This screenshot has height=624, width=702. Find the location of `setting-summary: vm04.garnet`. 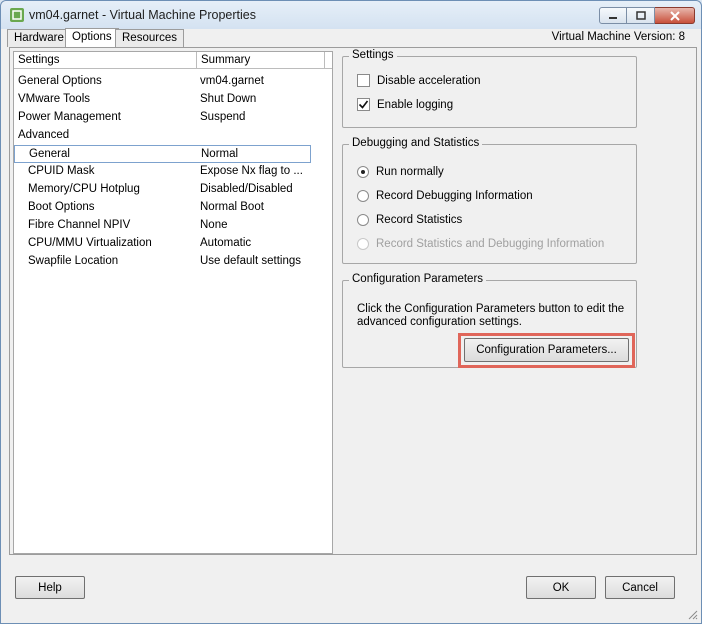

setting-summary: vm04.garnet is located at coordinates (232, 81).